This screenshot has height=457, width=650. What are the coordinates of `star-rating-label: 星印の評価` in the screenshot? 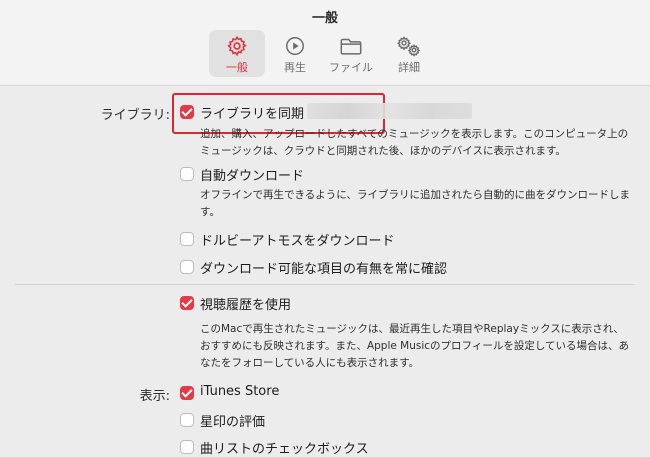 It's located at (233, 422).